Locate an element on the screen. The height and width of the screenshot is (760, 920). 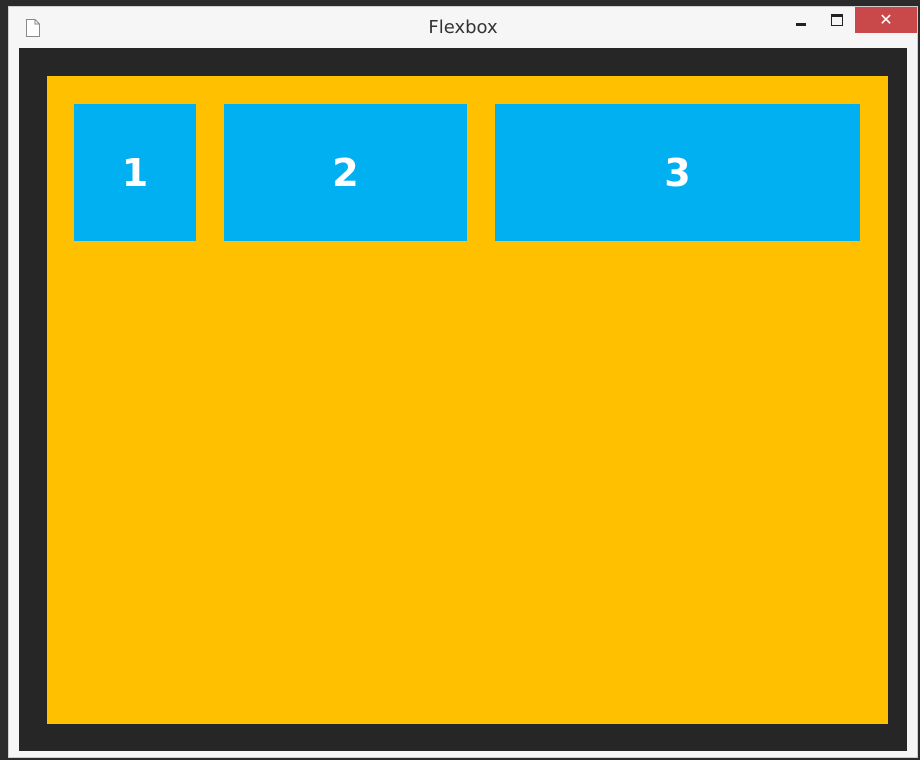
title-bar: Flexbox ✕ is located at coordinates (463, 27).